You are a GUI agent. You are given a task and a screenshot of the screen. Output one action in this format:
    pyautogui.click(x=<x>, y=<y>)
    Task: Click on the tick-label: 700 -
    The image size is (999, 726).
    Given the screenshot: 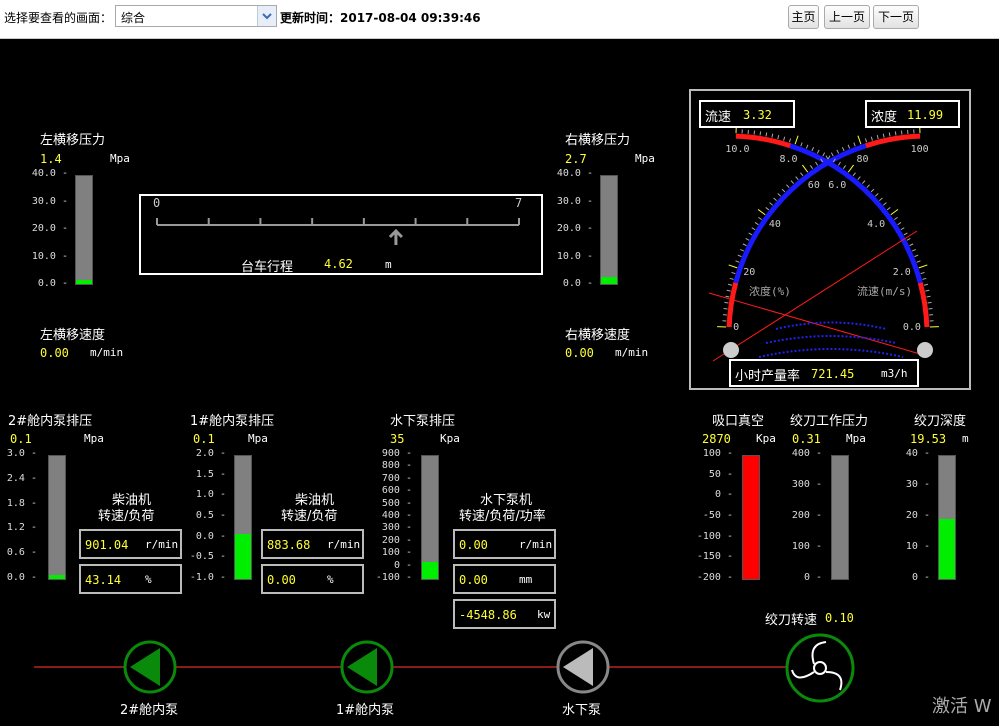 What is the action you would take?
    pyautogui.click(x=396, y=478)
    